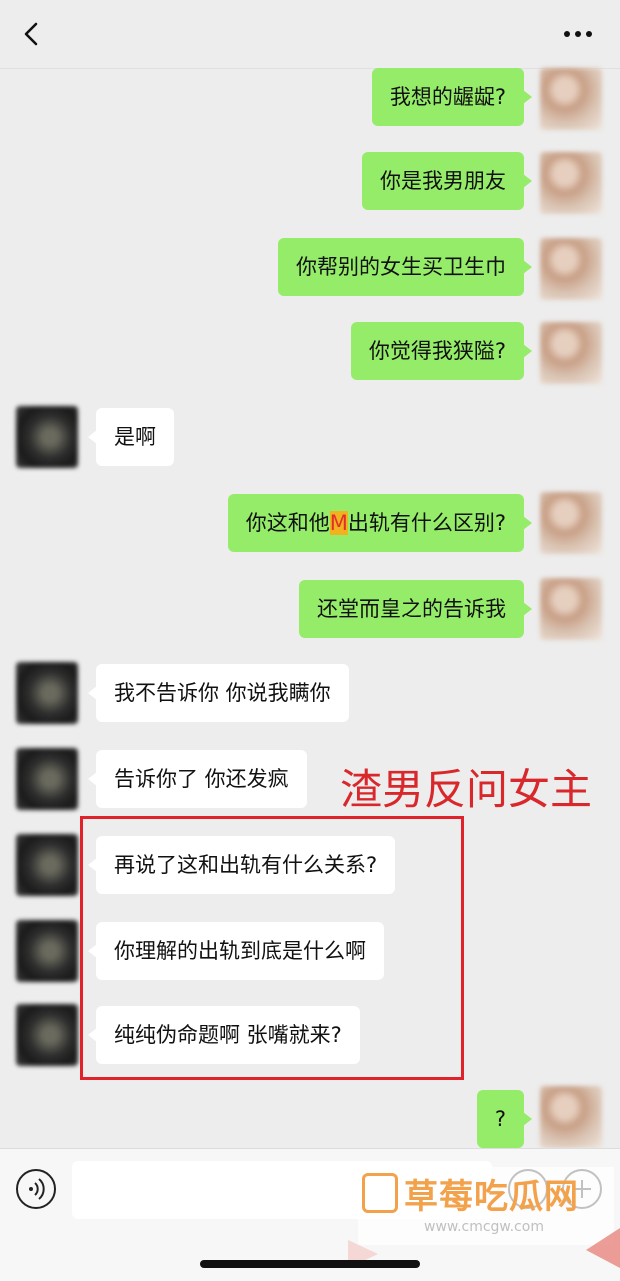 Image resolution: width=620 pixels, height=1281 pixels. What do you see at coordinates (447, 181) in the screenshot?
I see `message-bubble: 你是我男朋友` at bounding box center [447, 181].